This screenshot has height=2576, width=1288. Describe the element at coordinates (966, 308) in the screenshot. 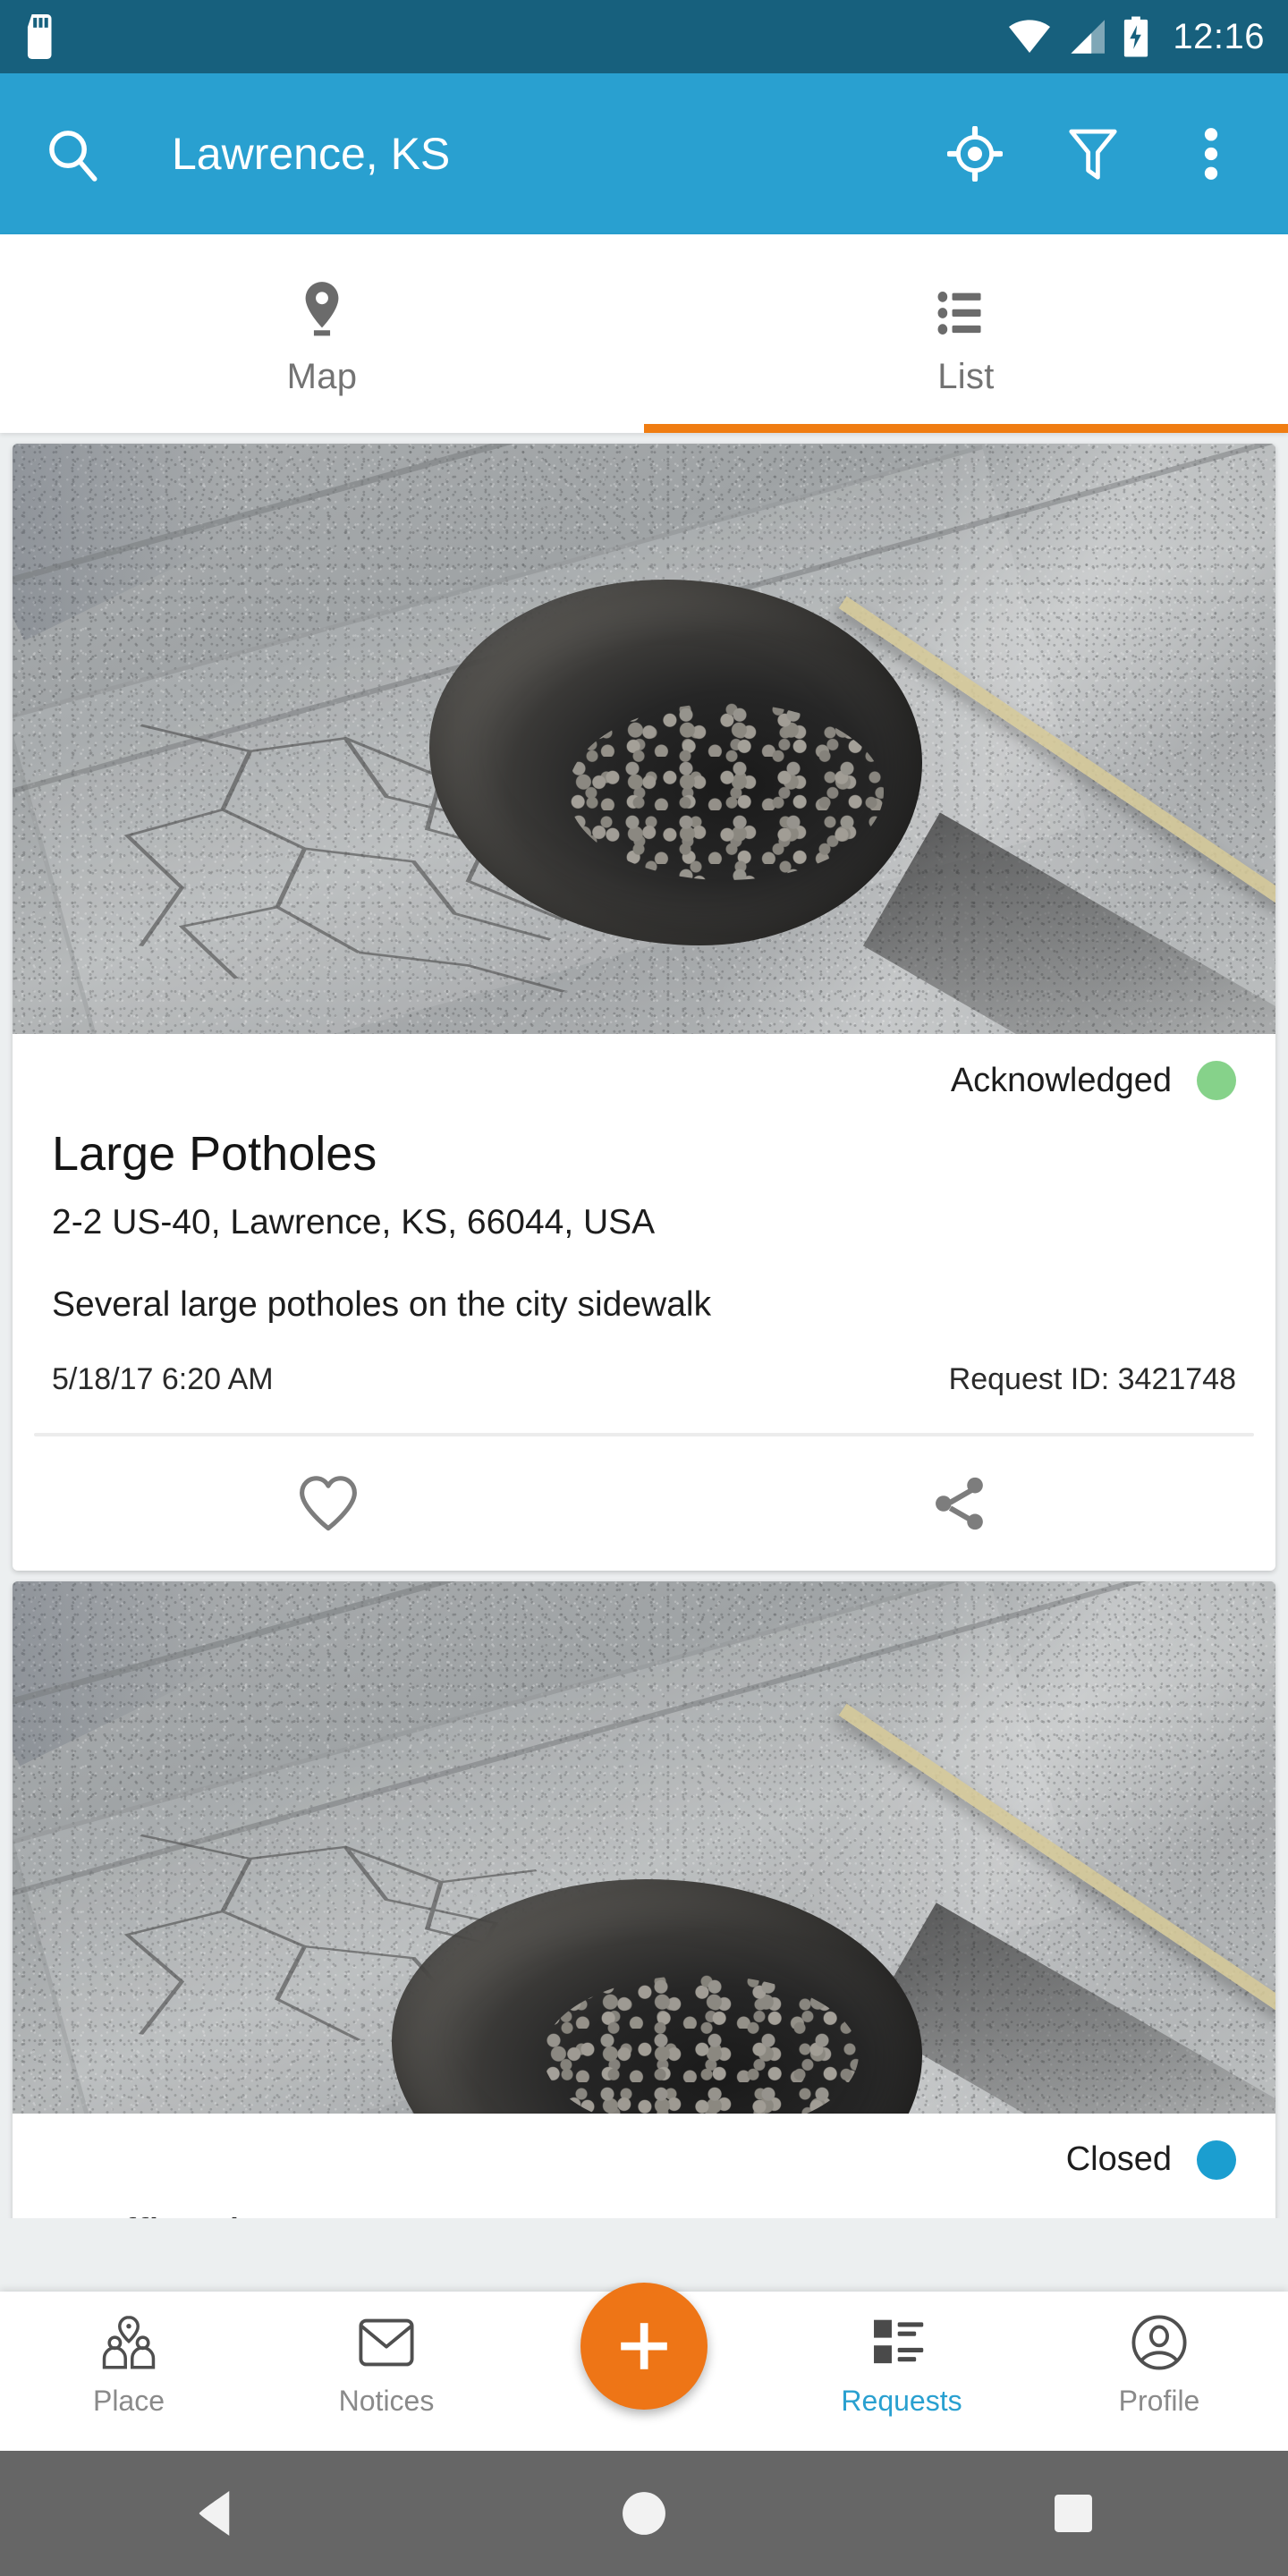

I see `list-icon` at that location.